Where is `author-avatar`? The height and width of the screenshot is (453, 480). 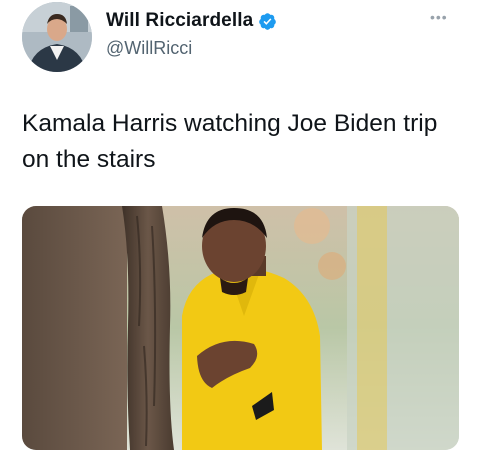 author-avatar is located at coordinates (57, 37).